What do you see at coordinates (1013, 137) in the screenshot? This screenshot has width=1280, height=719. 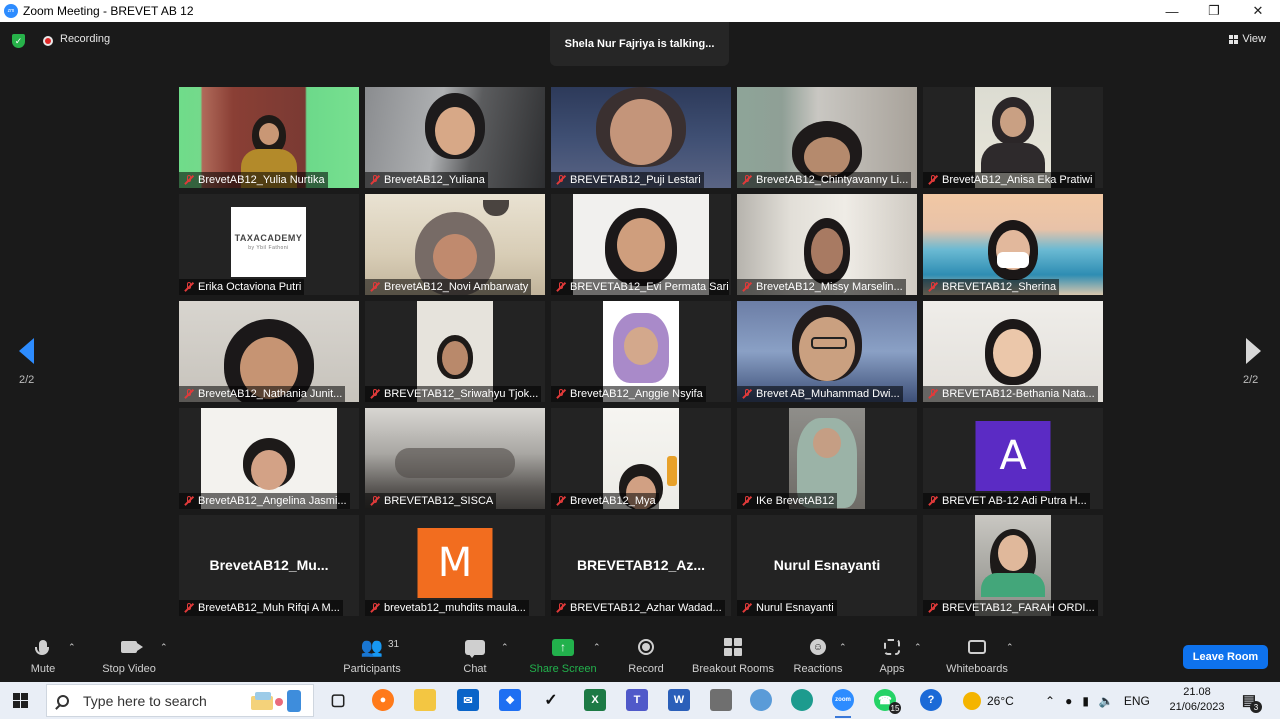 I see `participant-tile: BrevetAB12_Anisa Eka Pratiwi` at bounding box center [1013, 137].